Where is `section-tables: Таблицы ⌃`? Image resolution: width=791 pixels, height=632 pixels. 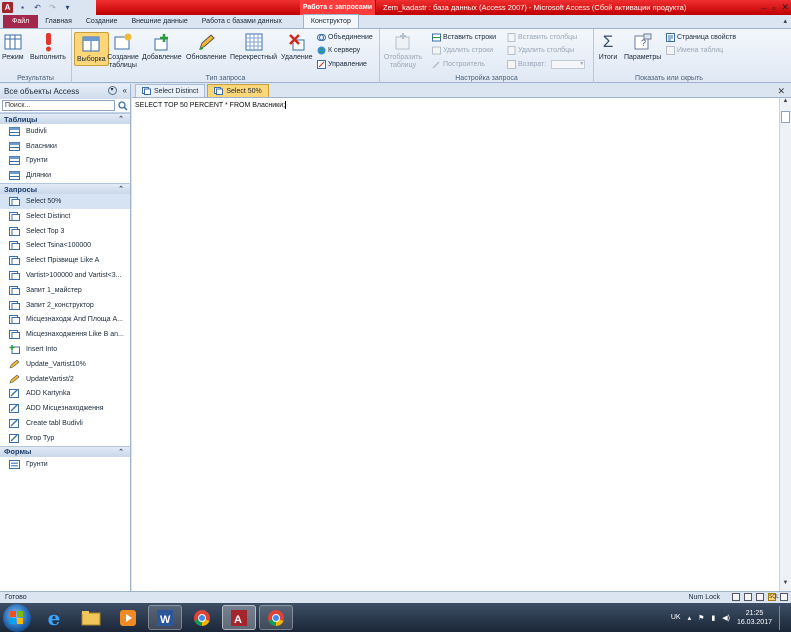 section-tables: Таблицы ⌃ is located at coordinates (65, 118).